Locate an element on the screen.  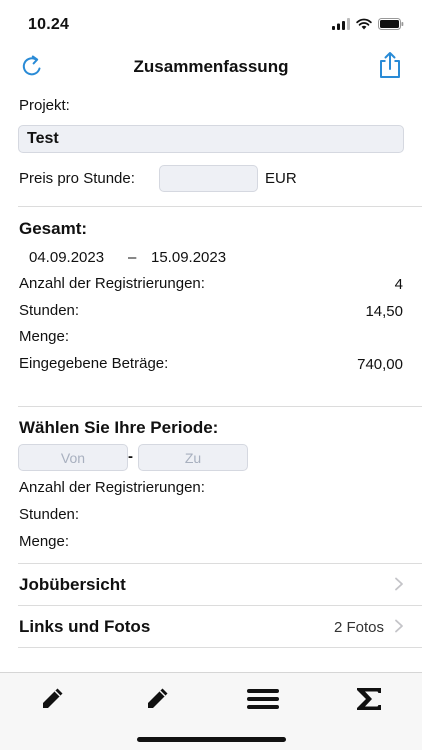
photos-count: 2 Fotos is located at coordinates (358, 627).